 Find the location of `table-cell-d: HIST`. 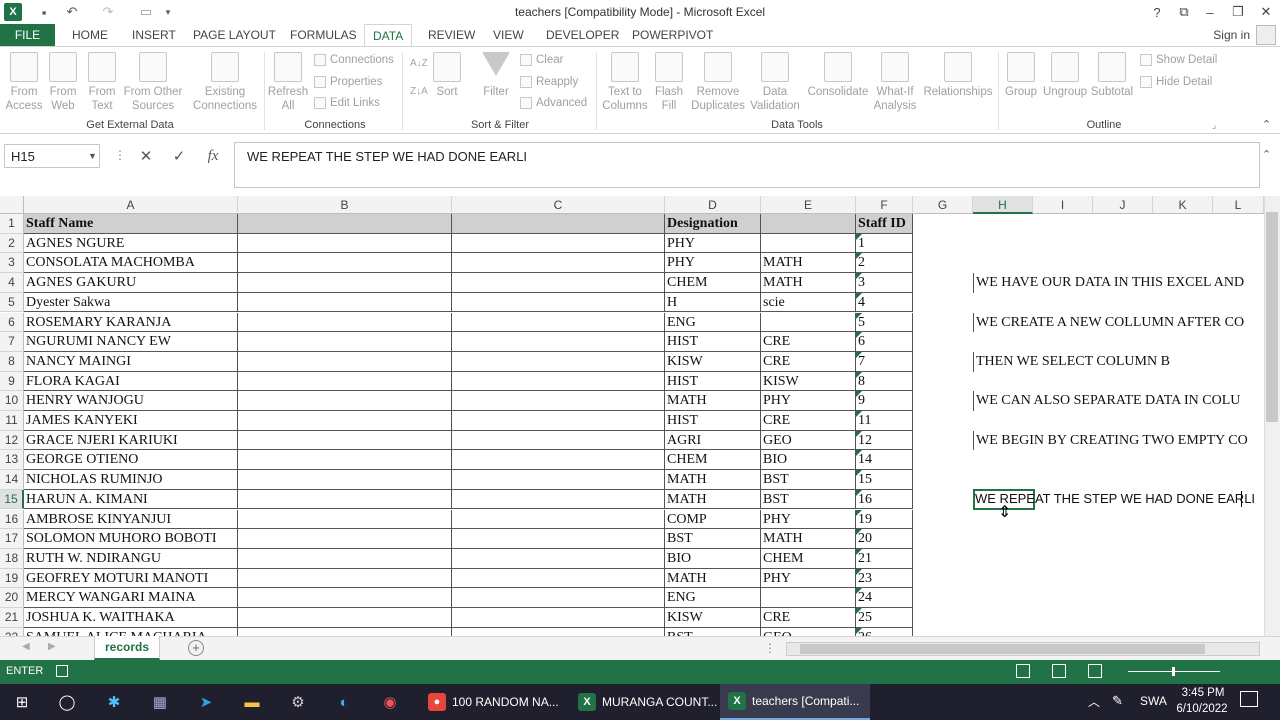

table-cell-d: HIST is located at coordinates (713, 421).